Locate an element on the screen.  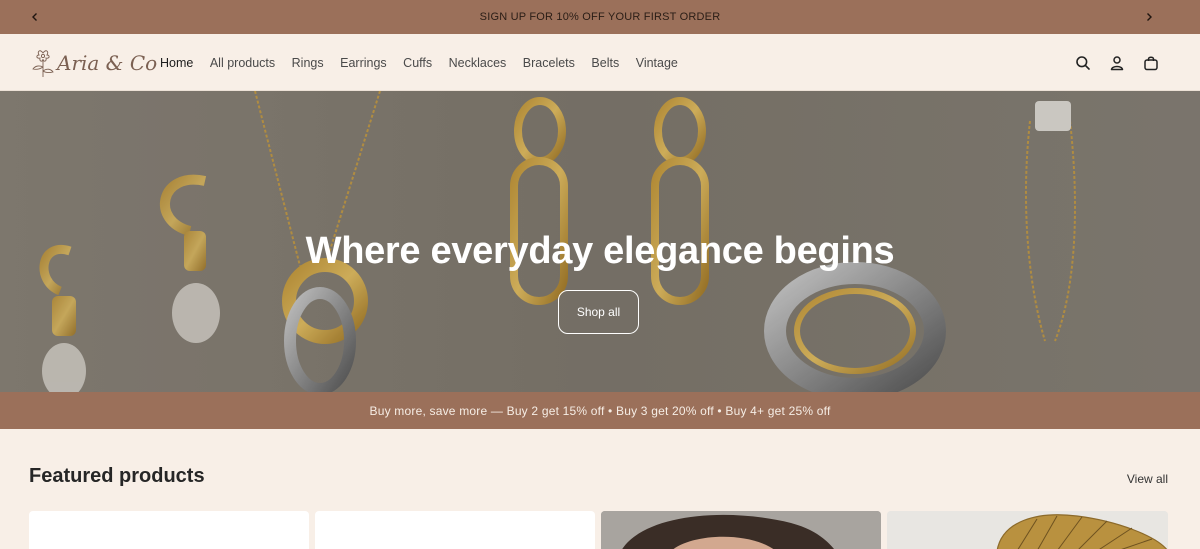
featured-products-heading: Featured products is located at coordinates (117, 476).